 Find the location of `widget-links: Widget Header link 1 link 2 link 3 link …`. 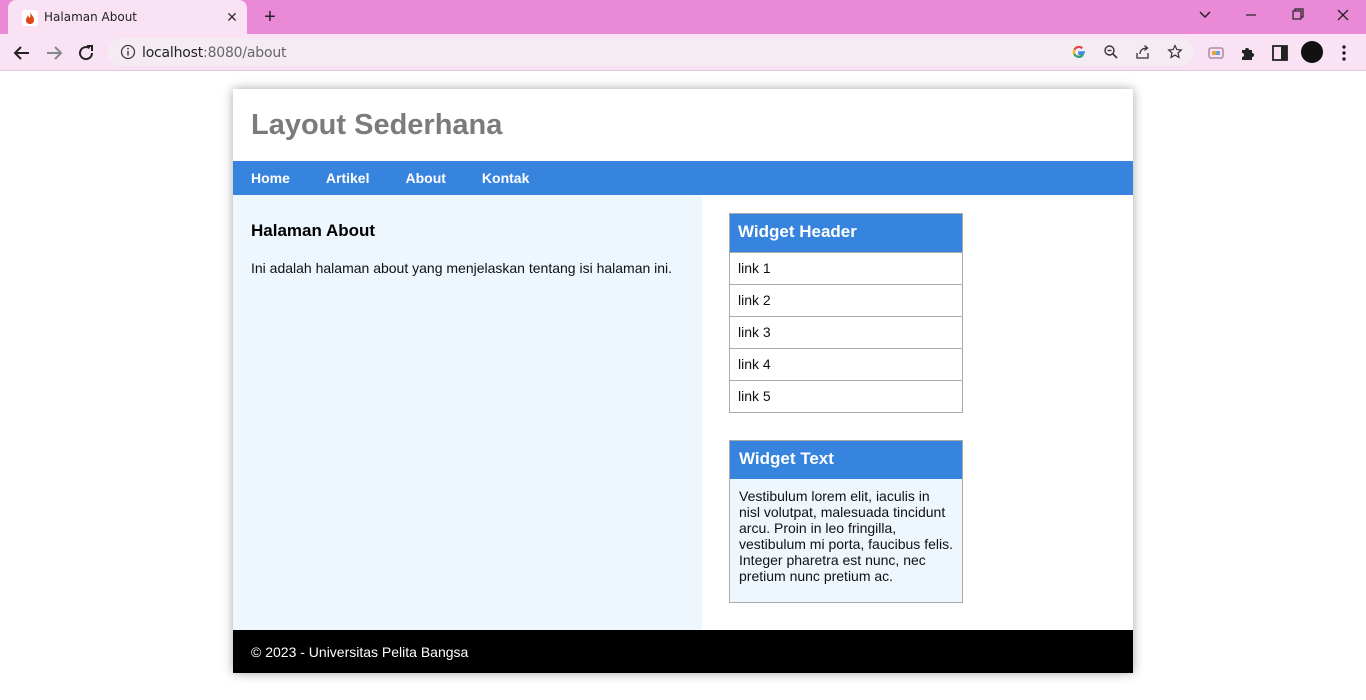

widget-links: Widget Header link 1 link 2 link 3 link … is located at coordinates (846, 313).